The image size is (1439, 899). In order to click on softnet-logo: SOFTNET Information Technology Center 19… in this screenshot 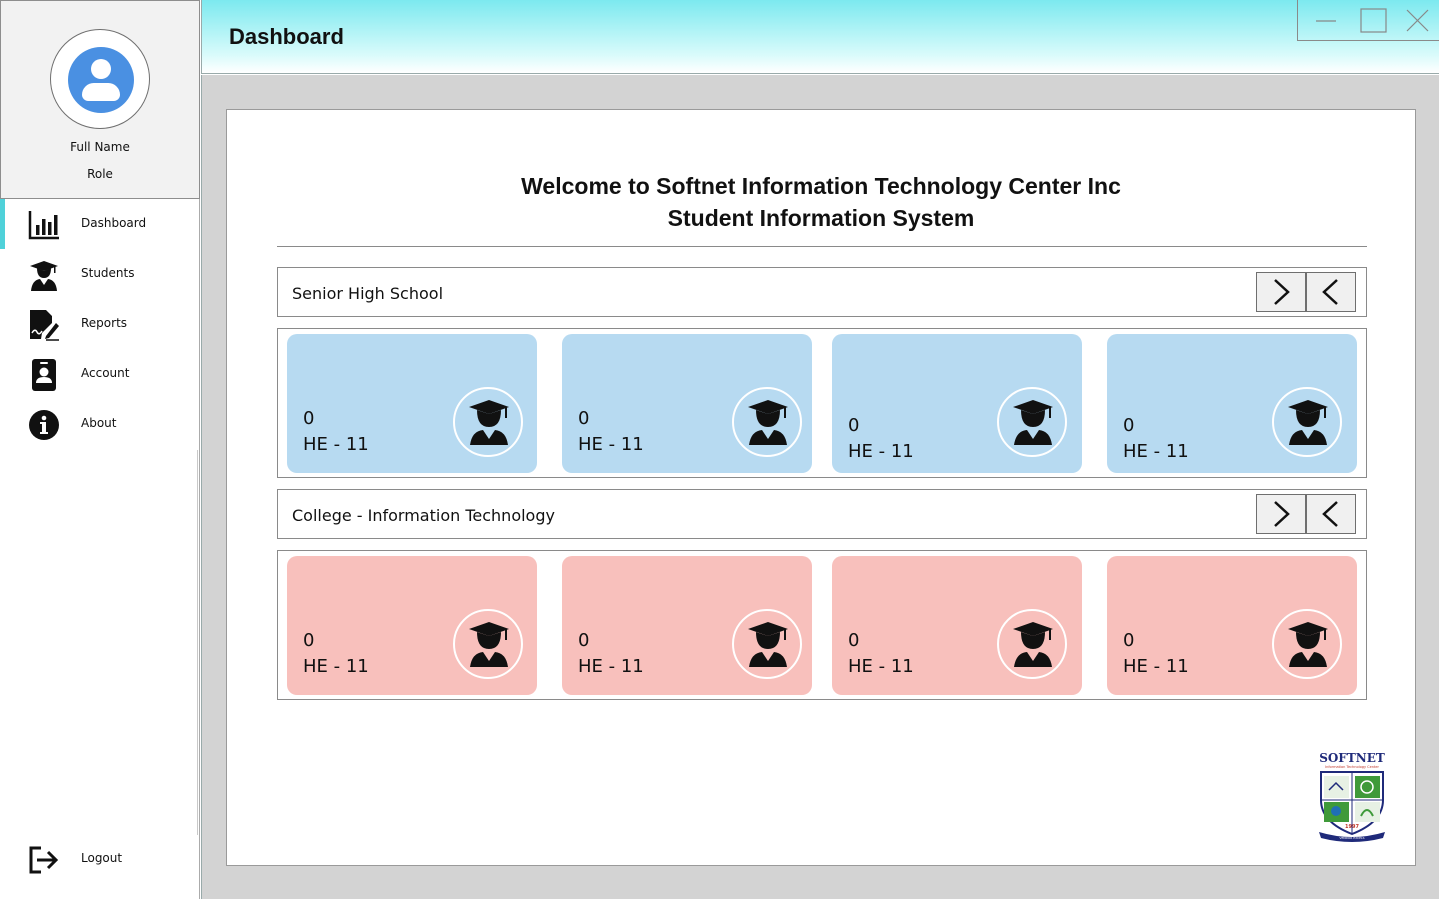, I will do `click(1352, 796)`.